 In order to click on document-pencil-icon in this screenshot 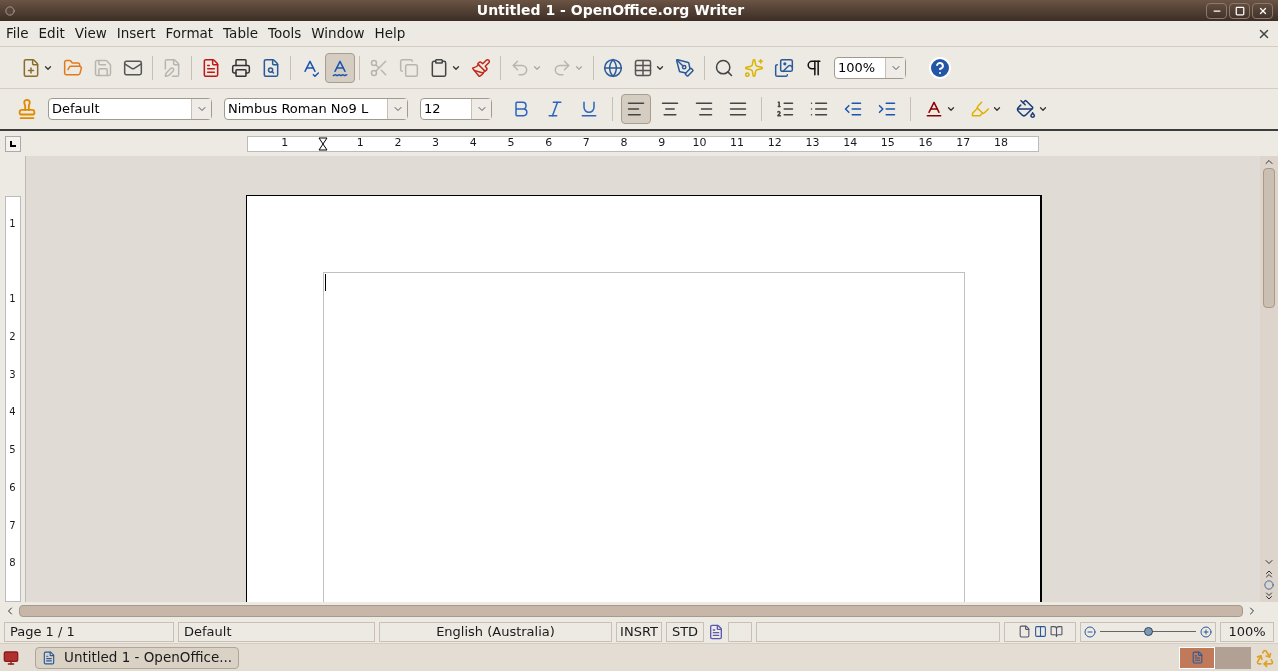, I will do `click(172, 67)`.